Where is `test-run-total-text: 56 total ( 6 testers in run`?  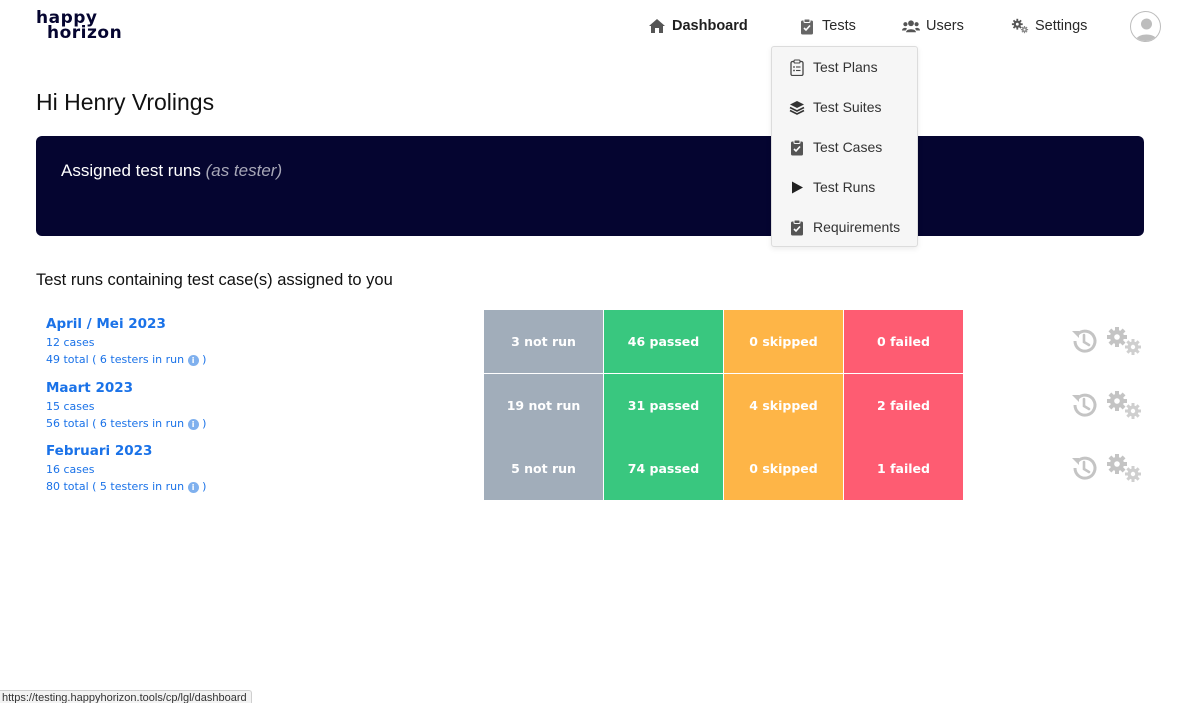 test-run-total-text: 56 total ( 6 testers in run is located at coordinates (115, 423).